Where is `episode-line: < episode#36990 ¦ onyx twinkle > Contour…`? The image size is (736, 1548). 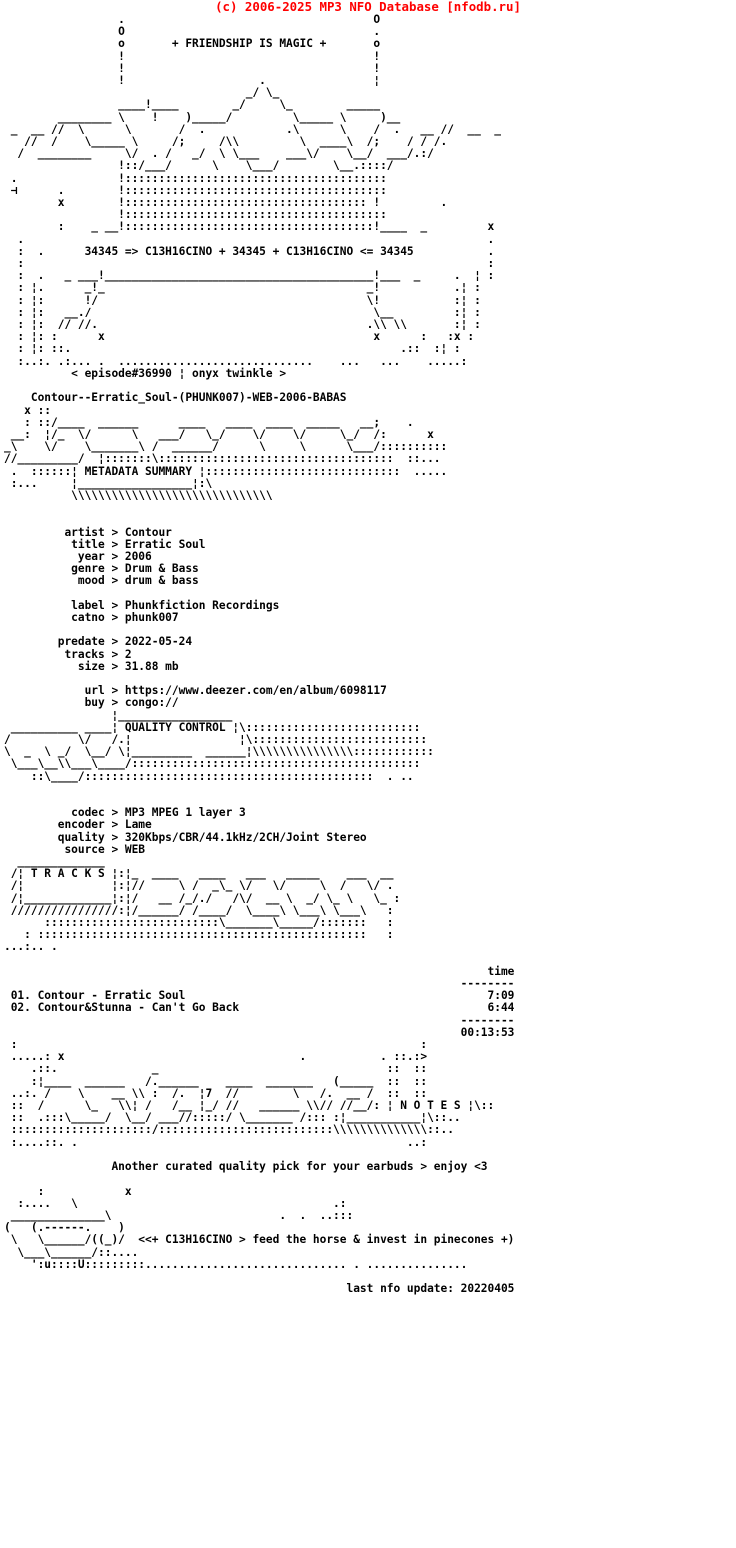 episode-line: < episode#36990 ¦ onyx twinkle > Contour… is located at coordinates (188, 385).